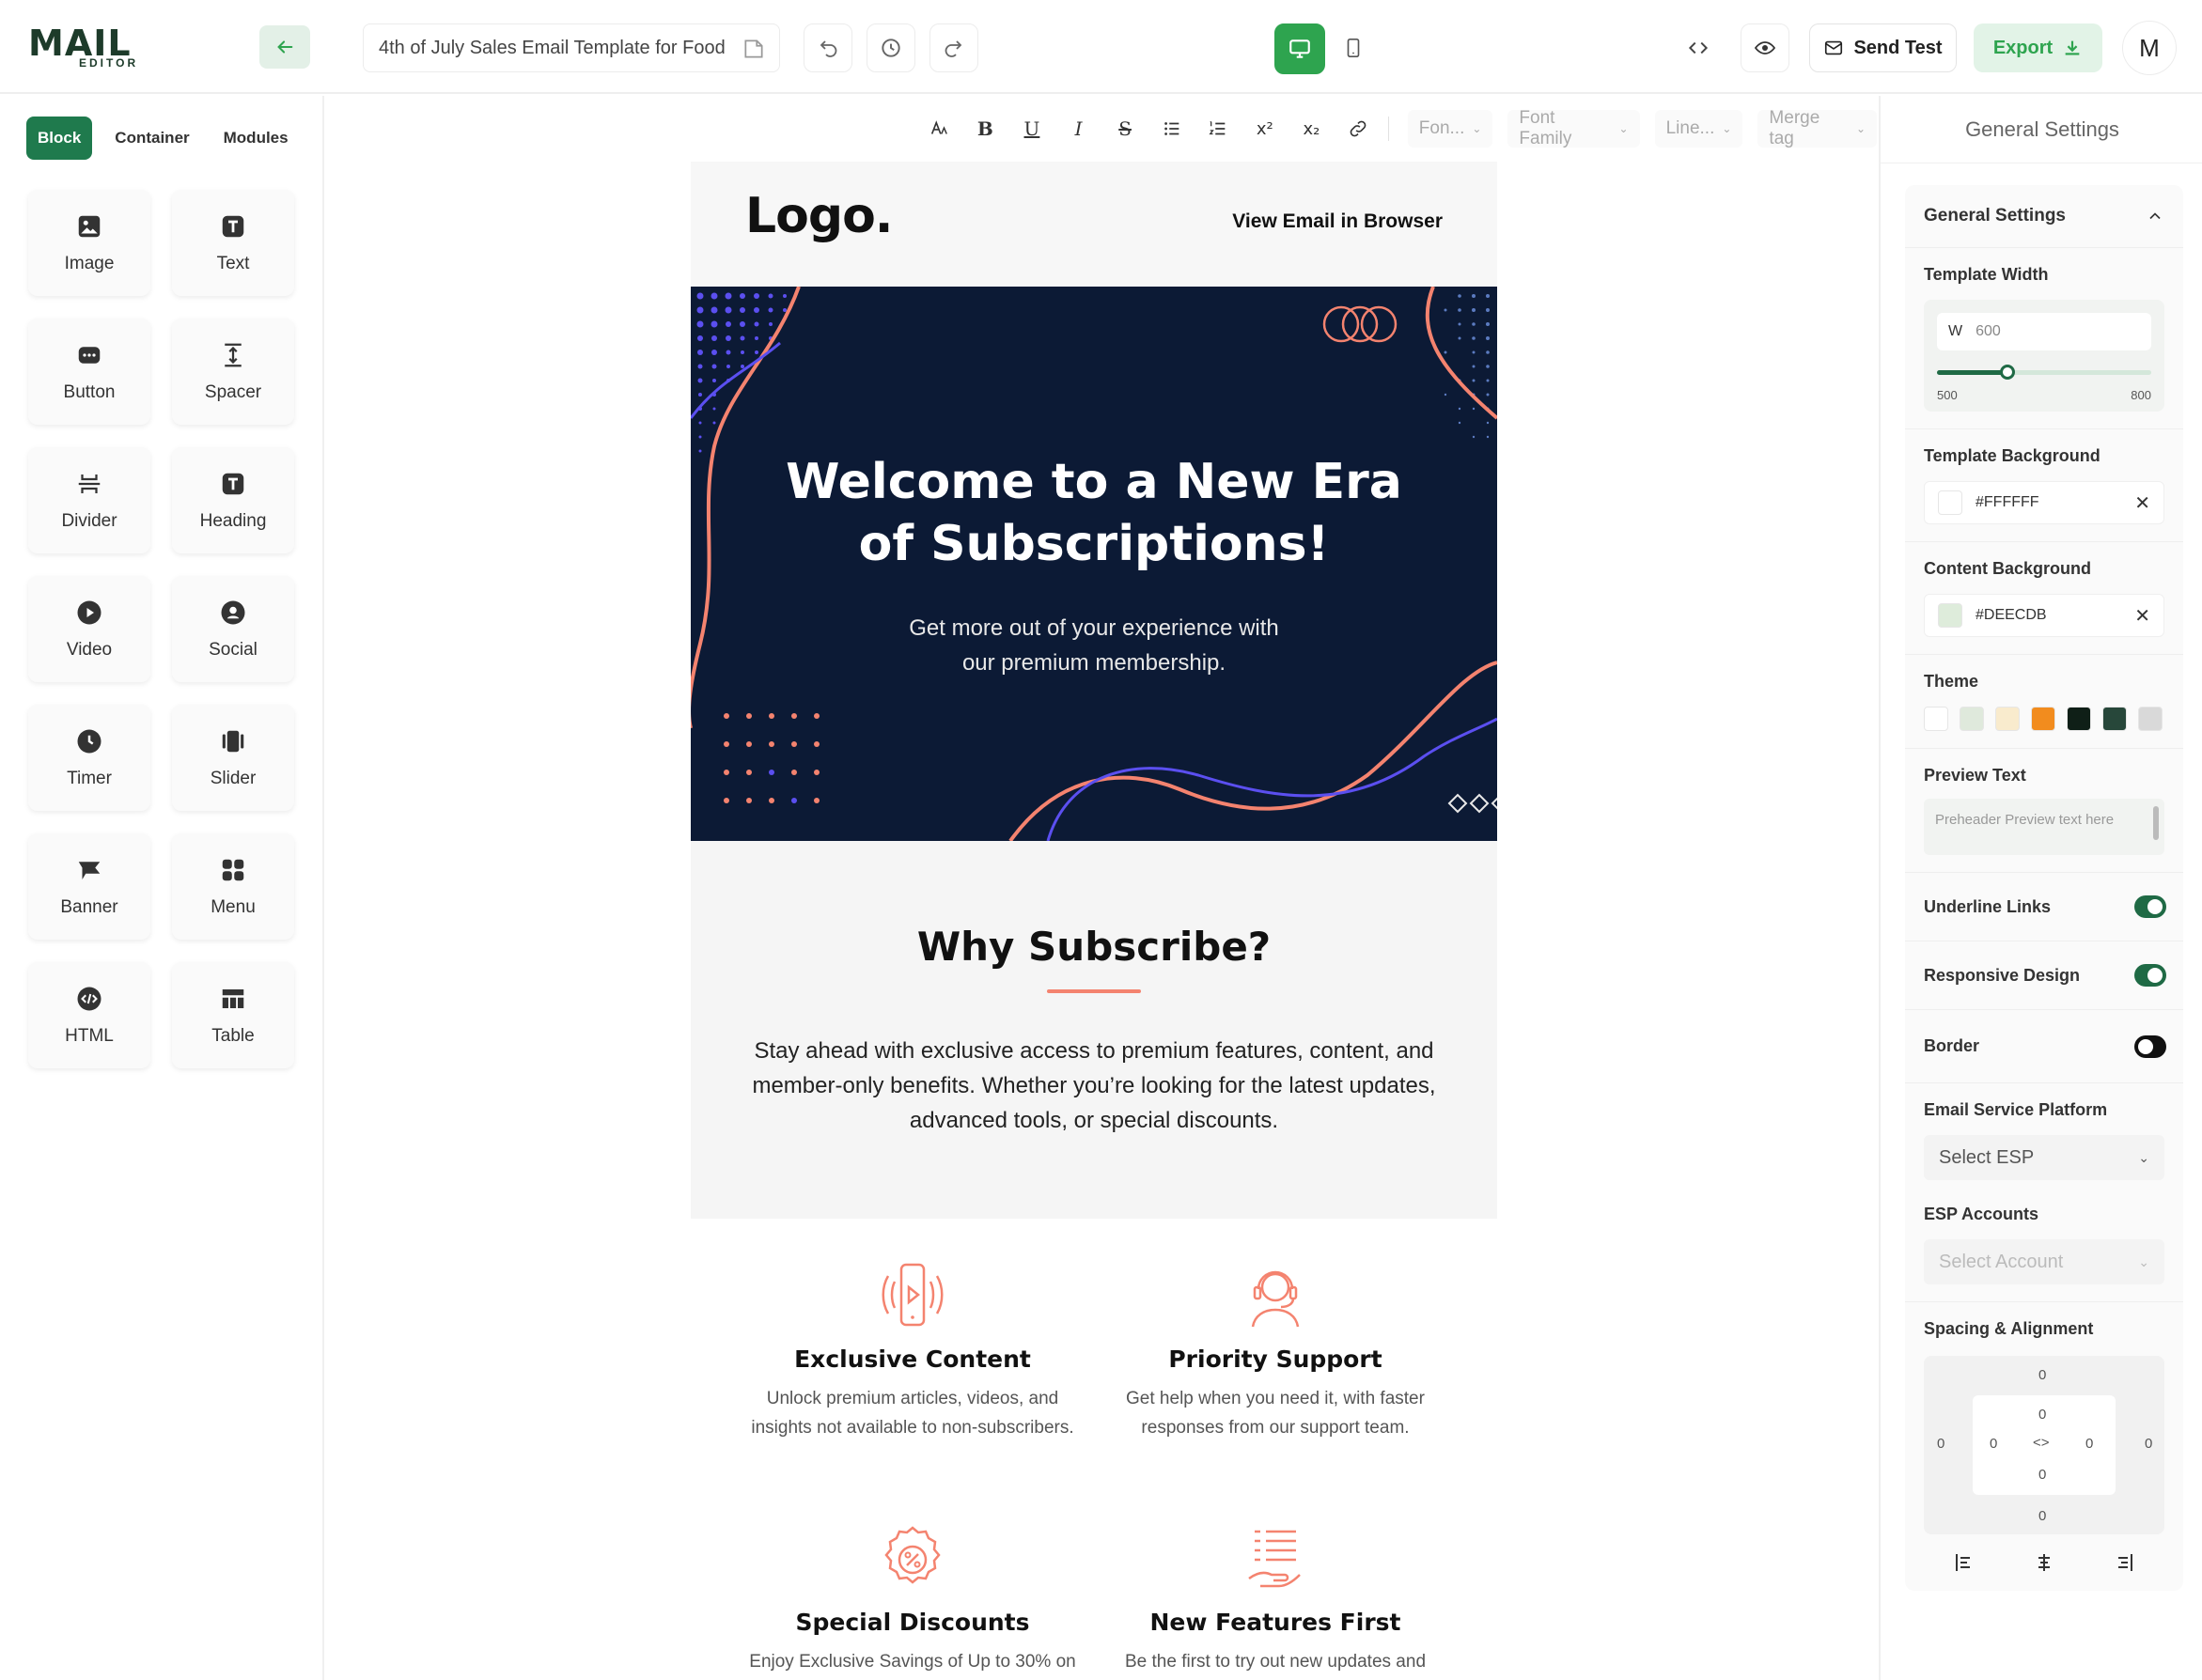 This screenshot has width=2202, height=1680. I want to click on back-button, so click(284, 47).